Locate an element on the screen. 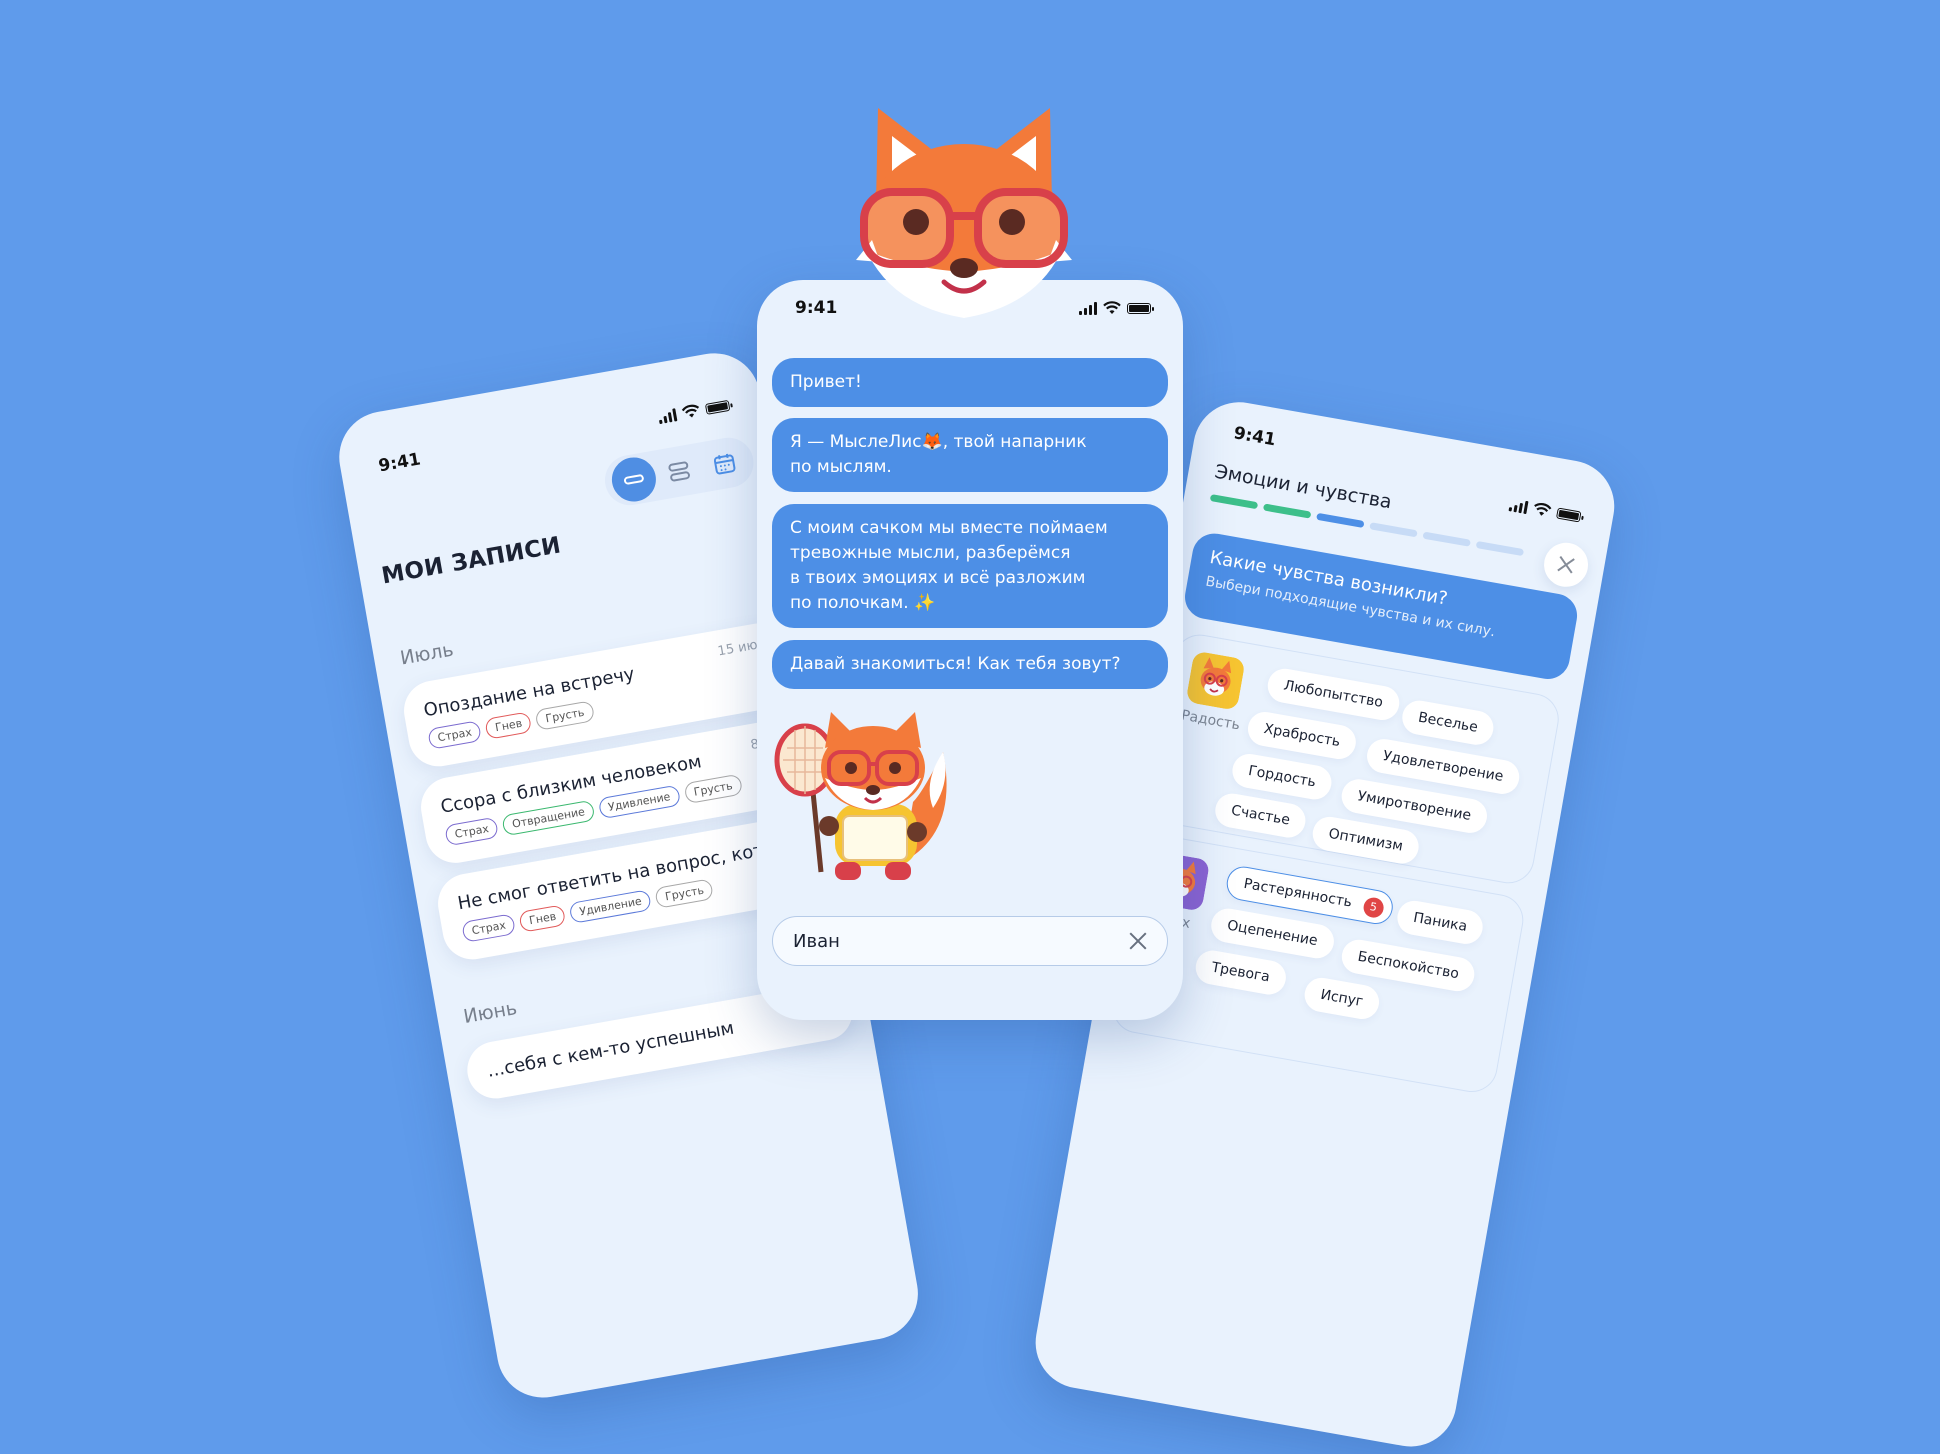  chip-label: Растерянность is located at coordinates (1298, 893).